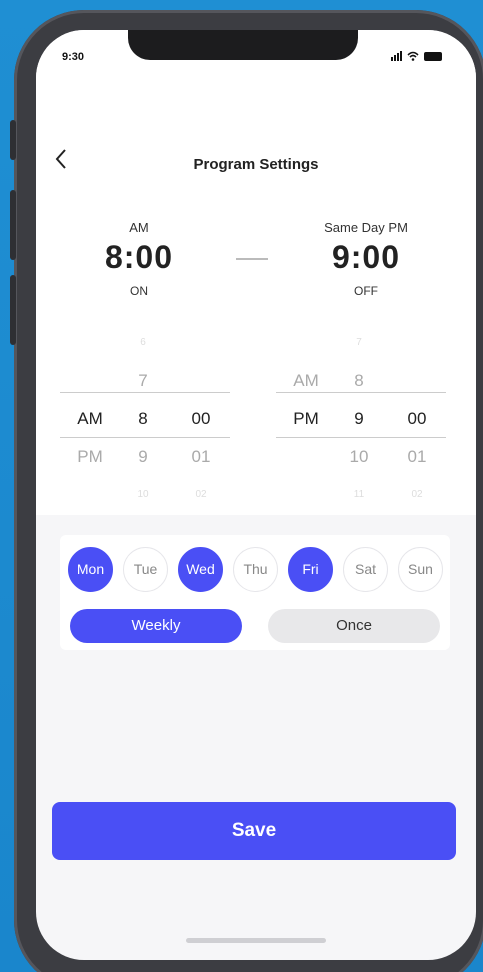 The width and height of the screenshot is (483, 972). Describe the element at coordinates (90, 457) in the screenshot. I see `picker-option: PM` at that location.